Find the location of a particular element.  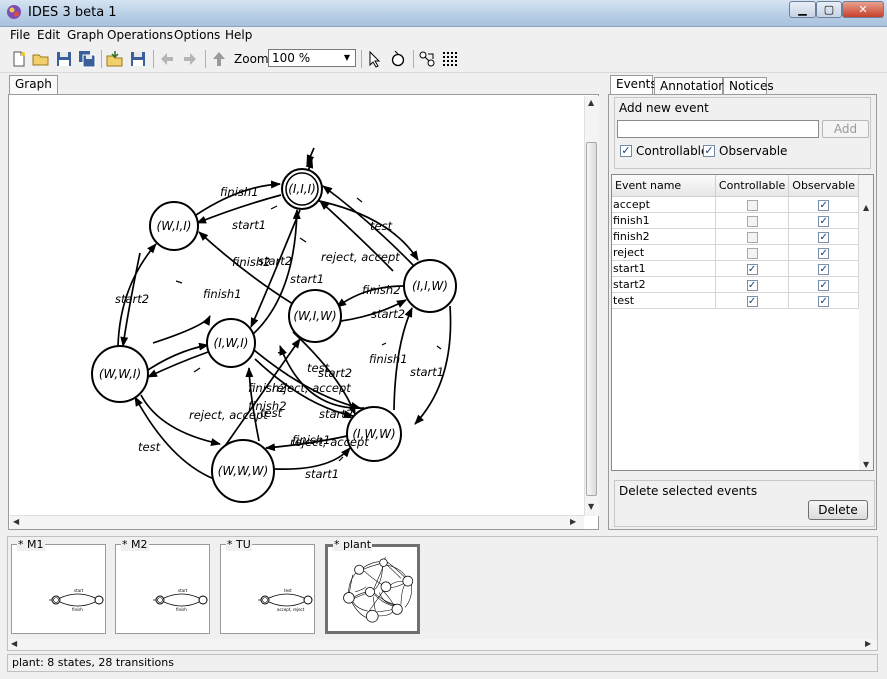

up-level-icon is located at coordinates (219, 59).